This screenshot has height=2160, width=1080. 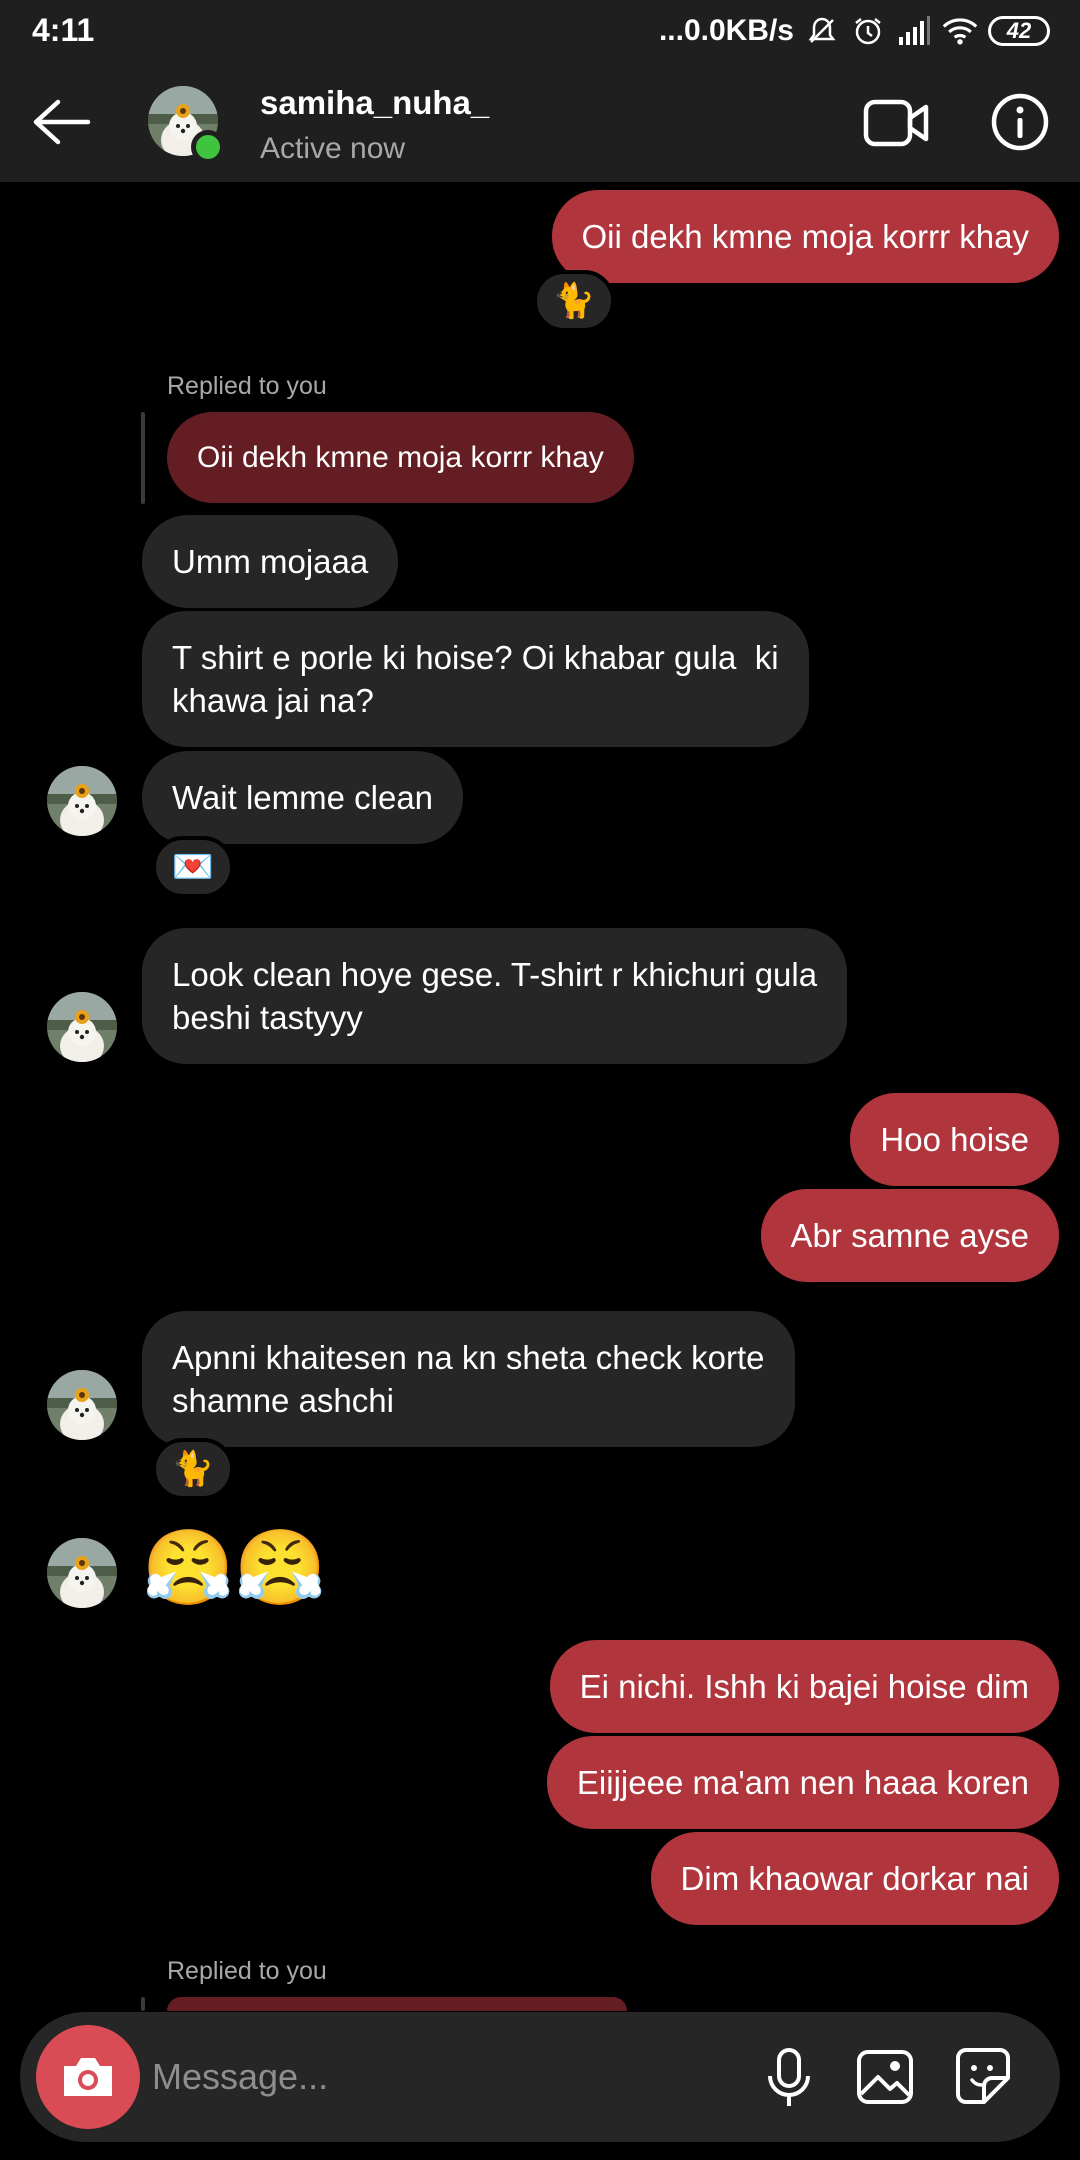 I want to click on outgoing-message: Eiijjeee ma'am nen haaa koren, so click(x=802, y=1782).